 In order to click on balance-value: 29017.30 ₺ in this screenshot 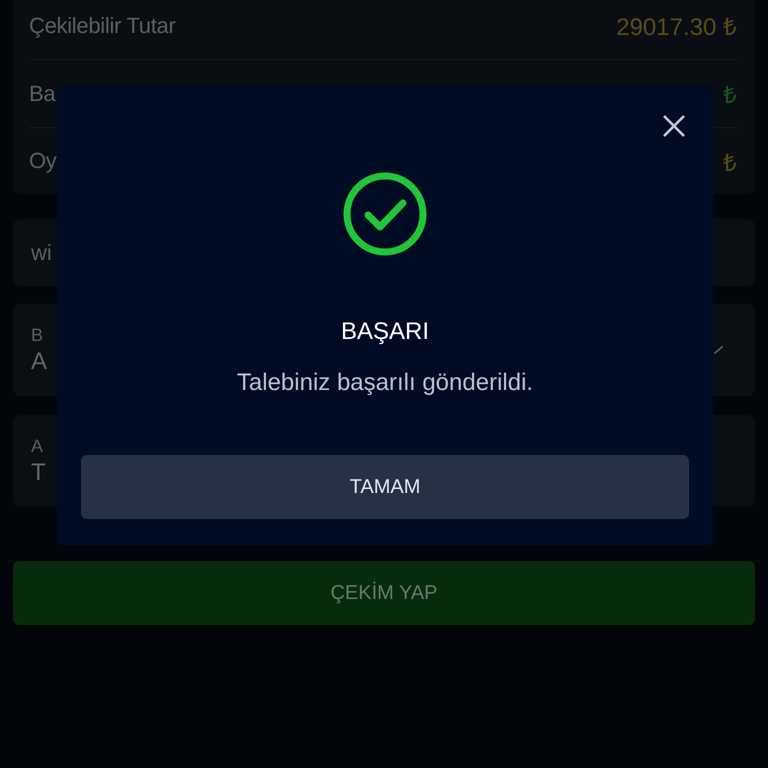, I will do `click(676, 27)`.